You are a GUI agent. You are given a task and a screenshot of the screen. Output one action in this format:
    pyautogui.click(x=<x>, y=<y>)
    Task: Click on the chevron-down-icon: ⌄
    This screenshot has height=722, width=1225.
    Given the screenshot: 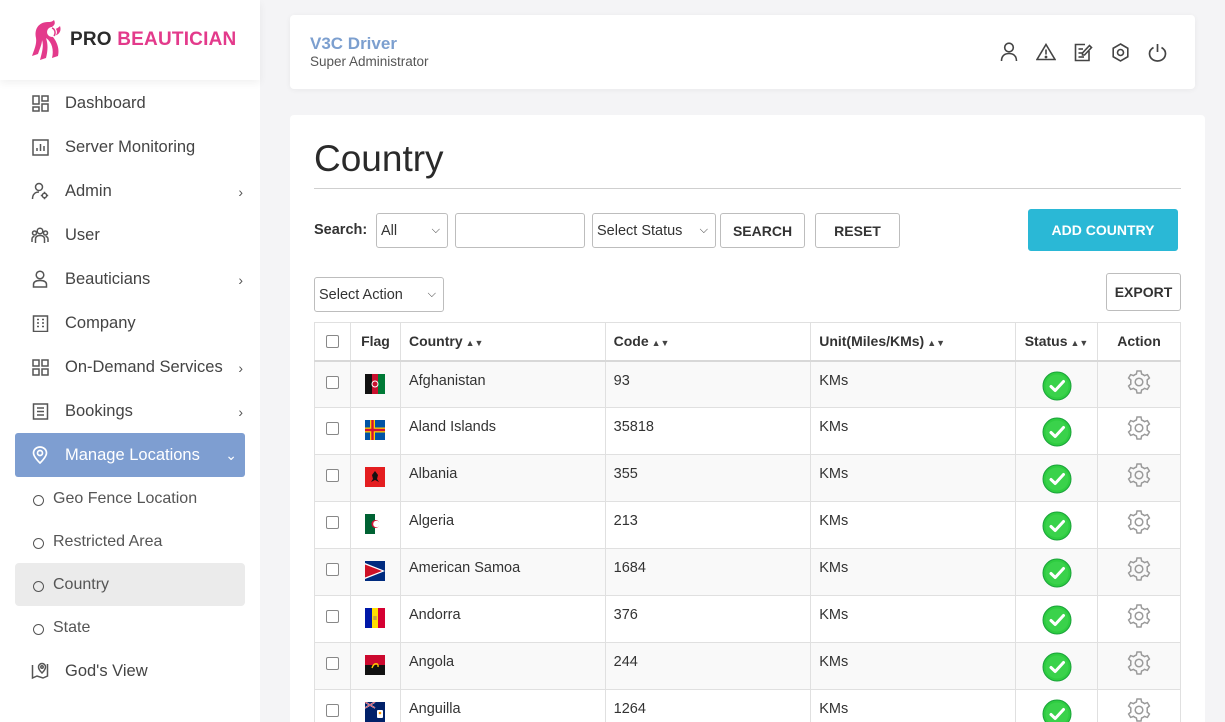 What is the action you would take?
    pyautogui.click(x=231, y=455)
    